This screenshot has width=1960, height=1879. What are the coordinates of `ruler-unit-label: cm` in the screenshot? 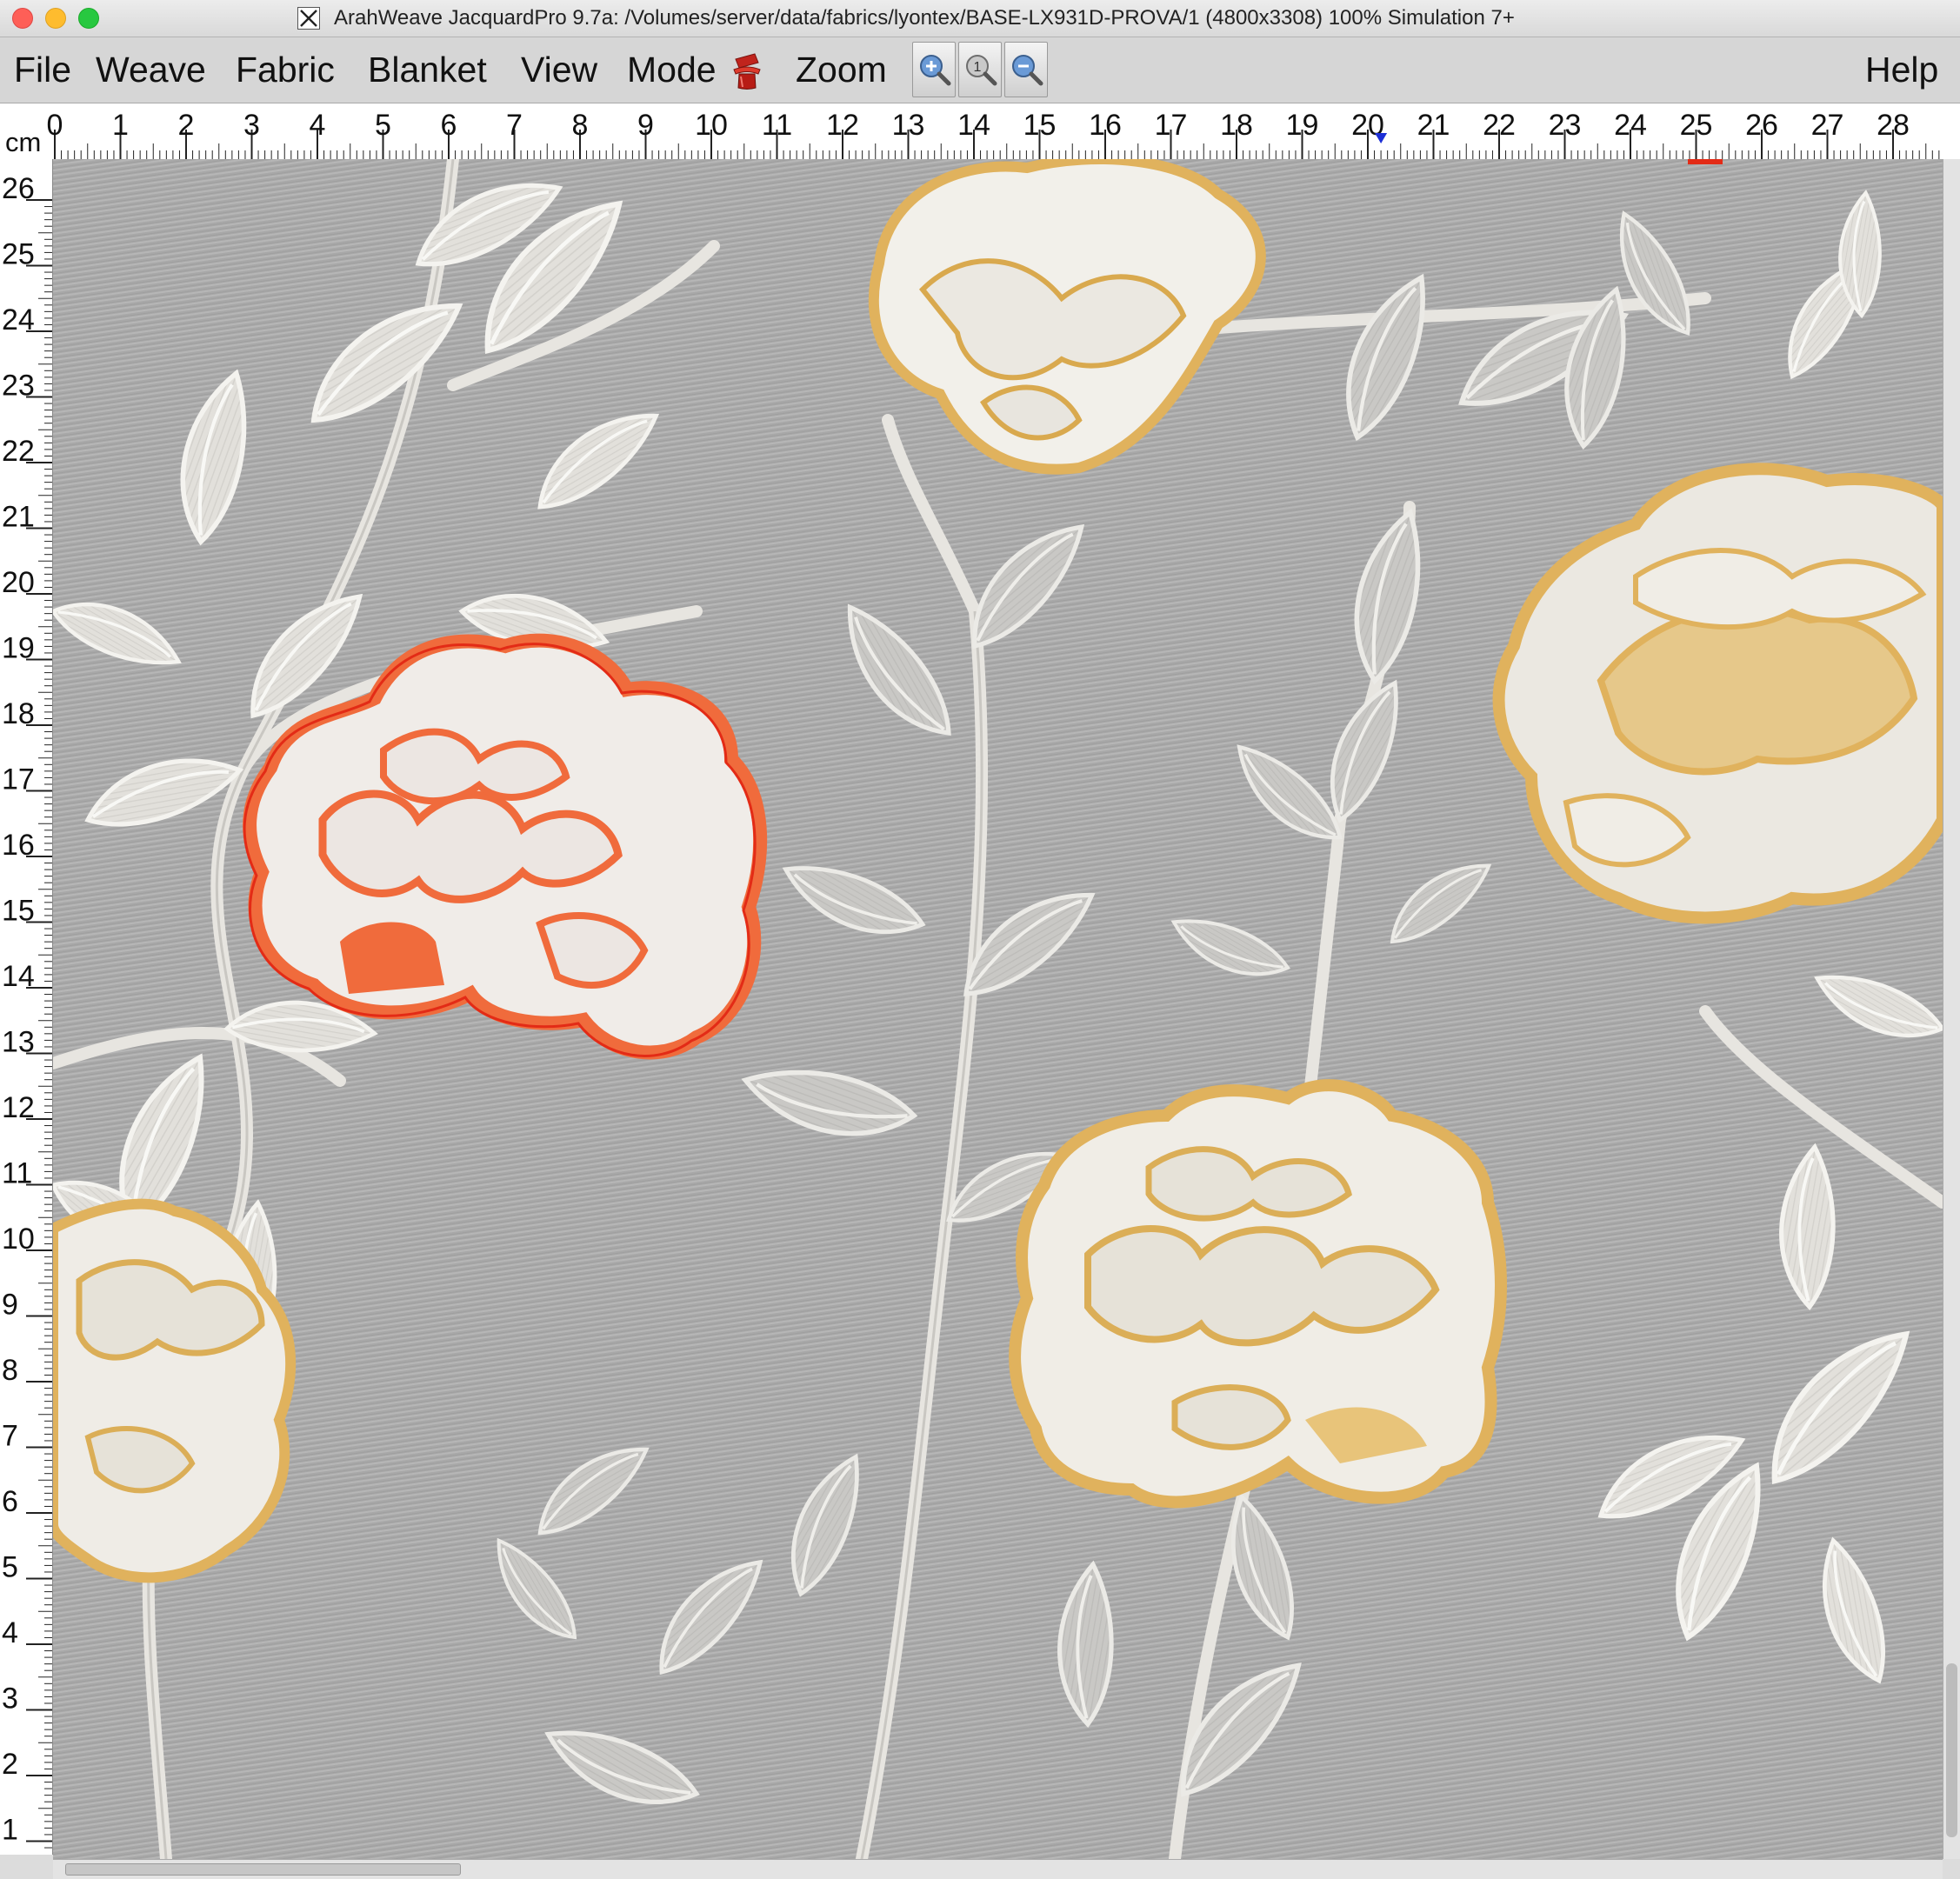 It's located at (23, 142).